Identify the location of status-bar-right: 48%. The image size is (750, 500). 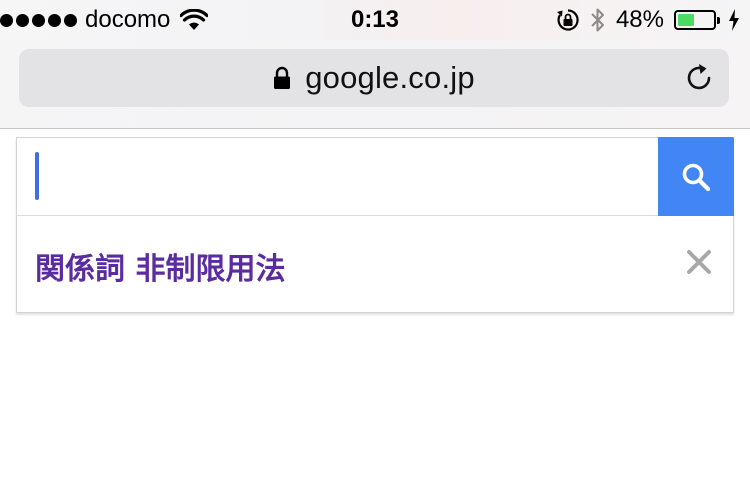
(648, 20).